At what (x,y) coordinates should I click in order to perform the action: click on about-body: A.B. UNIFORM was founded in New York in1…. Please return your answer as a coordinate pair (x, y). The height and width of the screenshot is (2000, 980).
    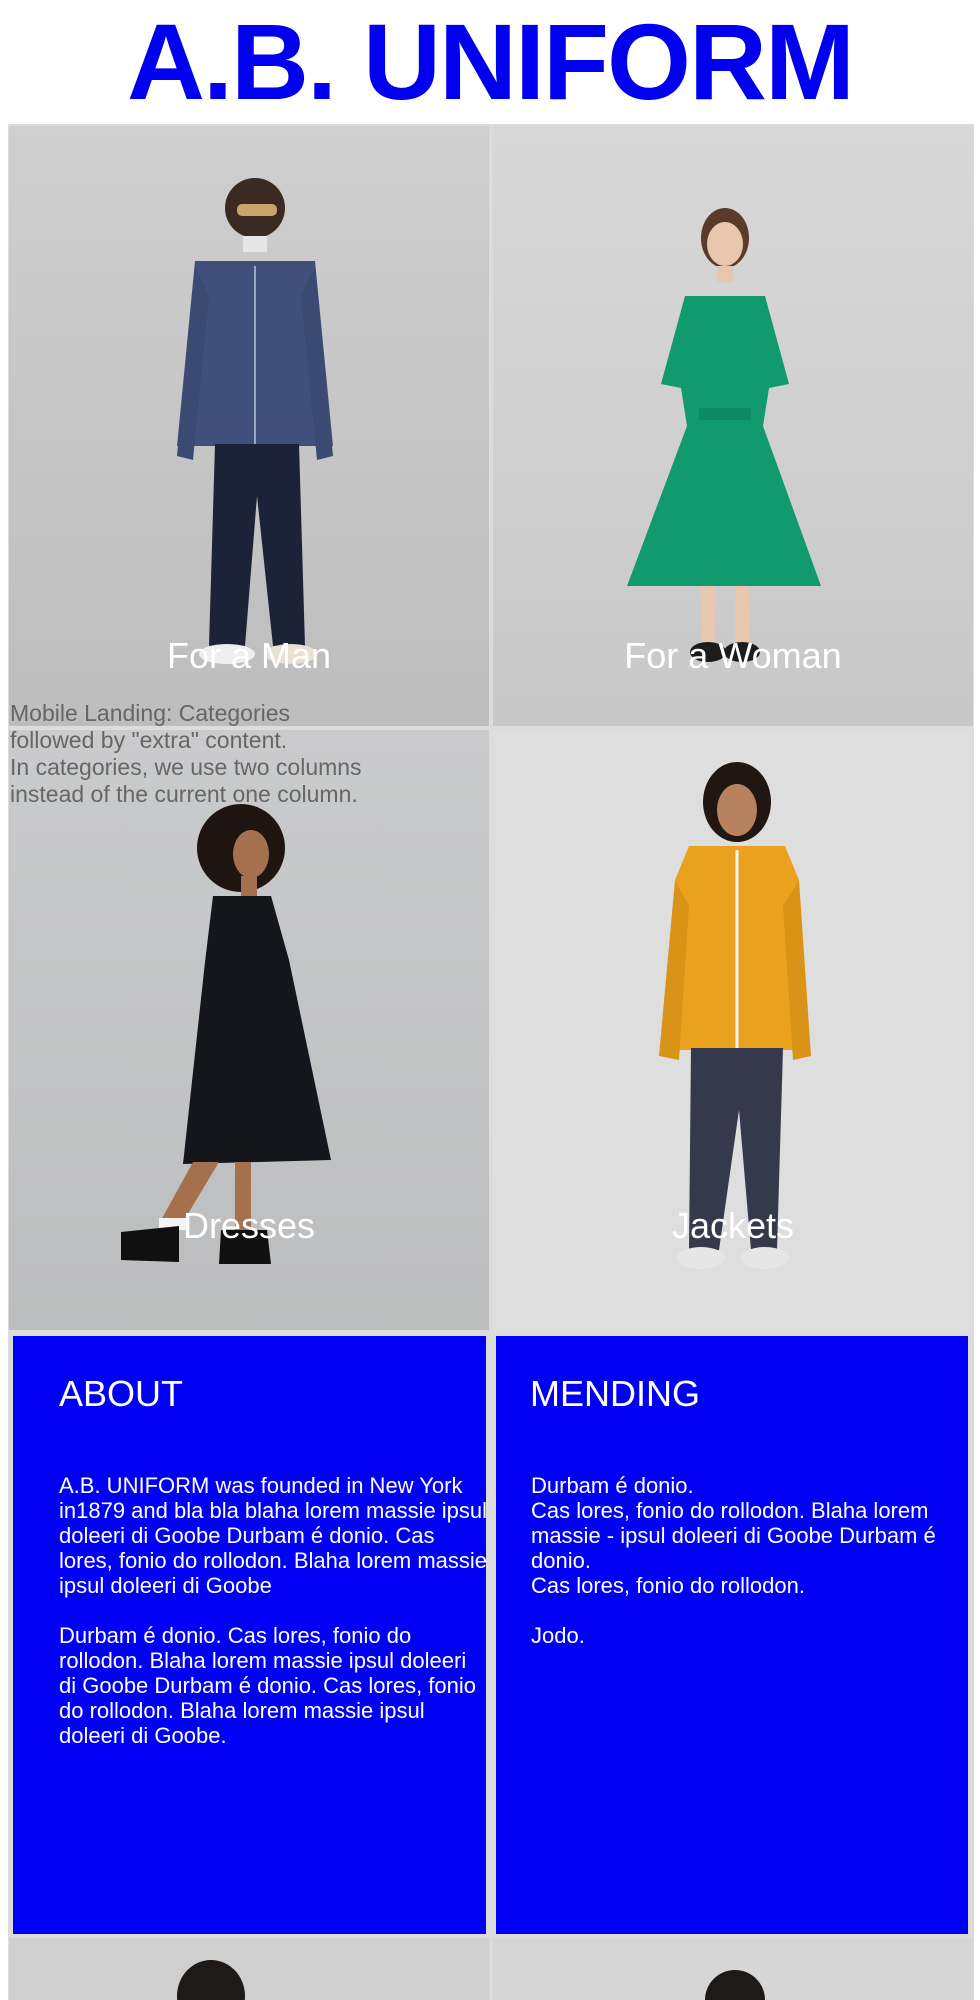
    Looking at the image, I should click on (274, 1623).